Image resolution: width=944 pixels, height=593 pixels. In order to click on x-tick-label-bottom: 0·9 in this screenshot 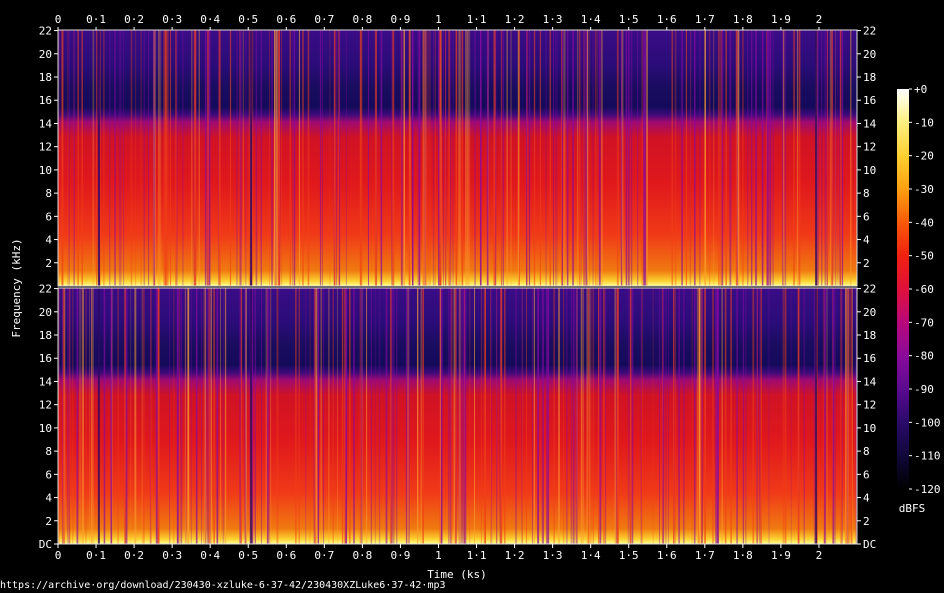, I will do `click(400, 555)`.